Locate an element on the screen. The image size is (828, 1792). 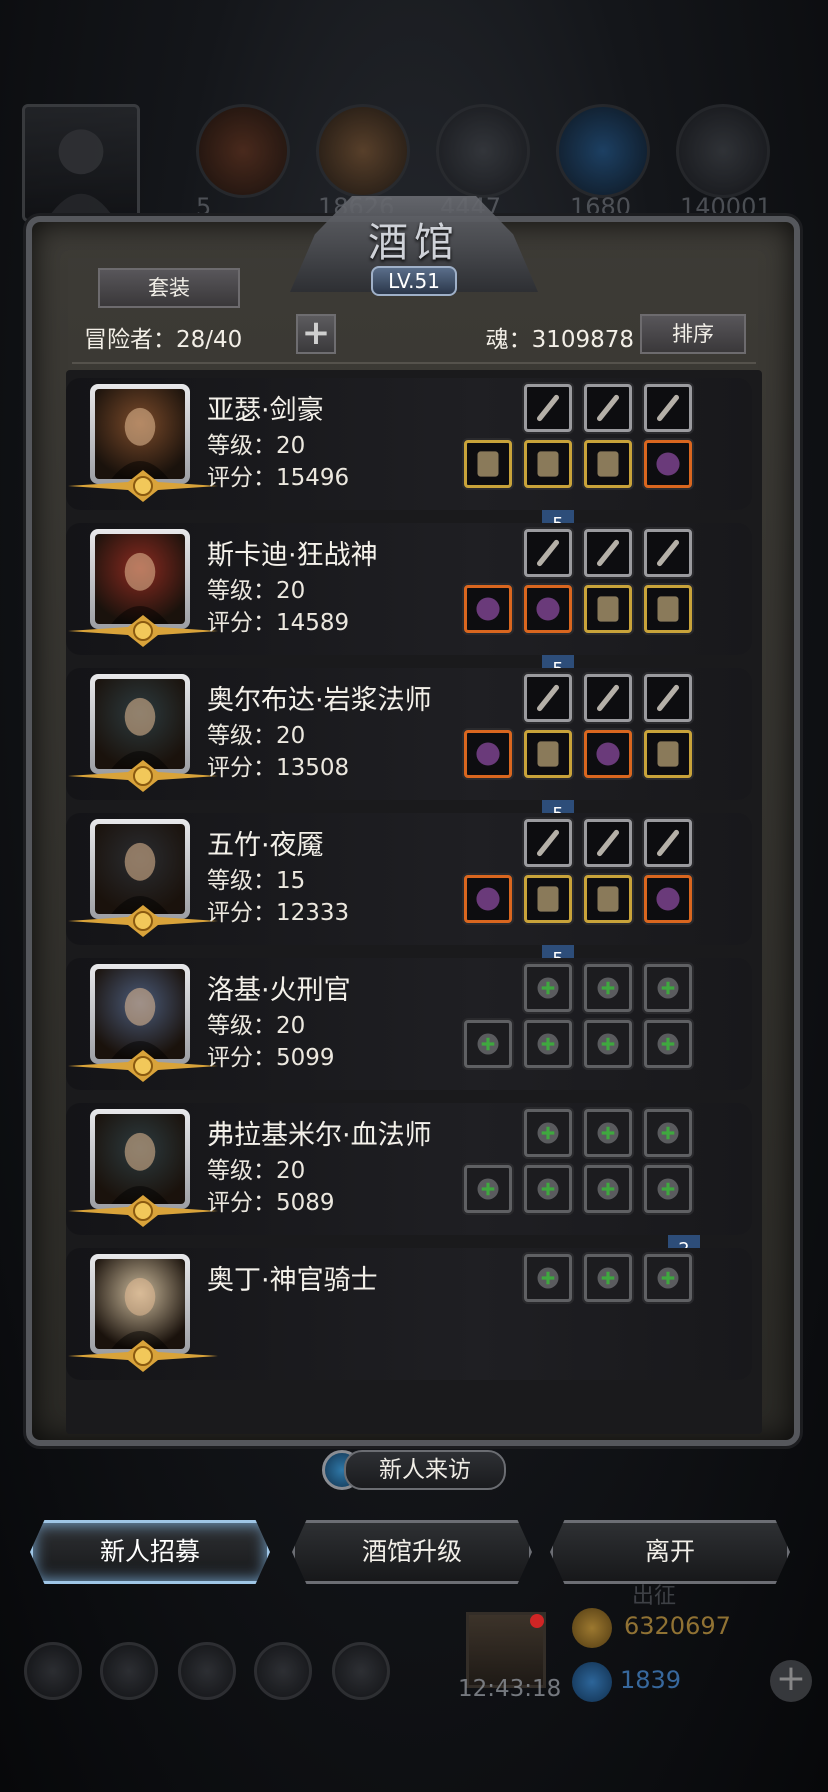
clock: 12:43:18 is located at coordinates (510, 1689).